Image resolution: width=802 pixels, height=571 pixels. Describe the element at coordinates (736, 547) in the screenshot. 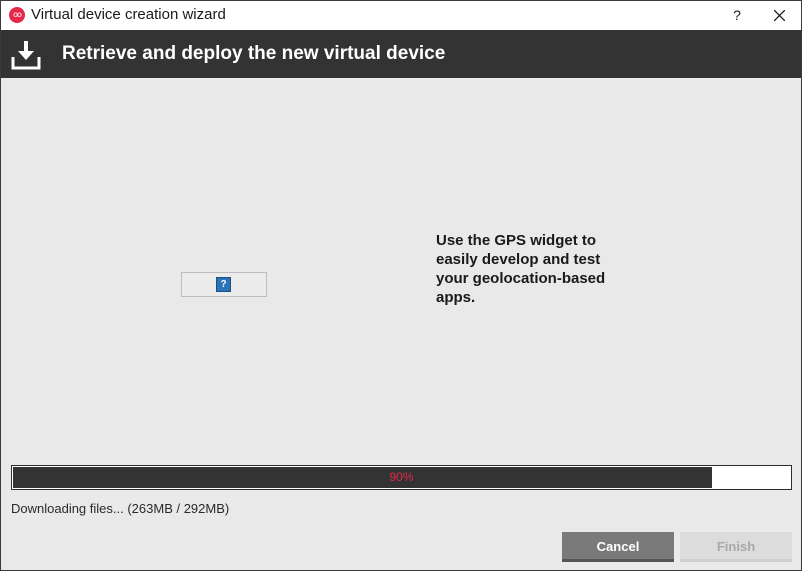

I see `finish-button: Finish` at that location.